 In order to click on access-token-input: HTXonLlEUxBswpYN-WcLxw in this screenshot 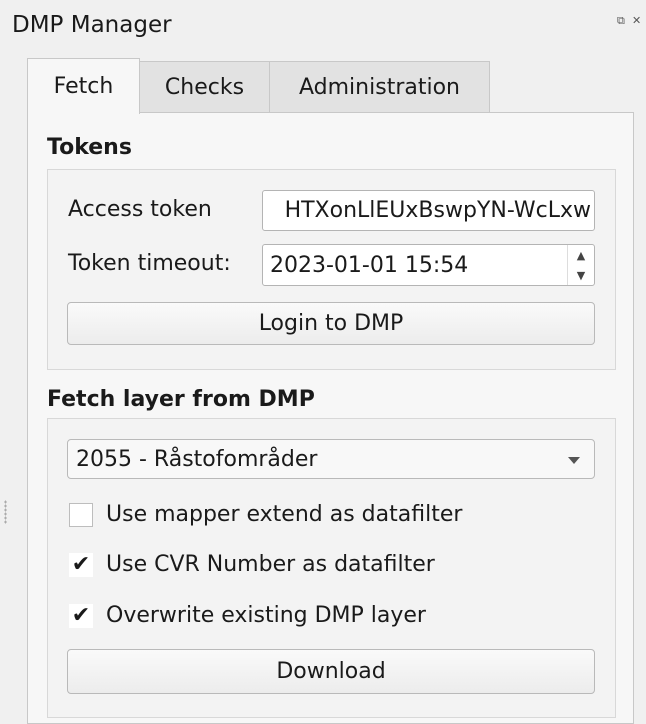, I will do `click(428, 210)`.